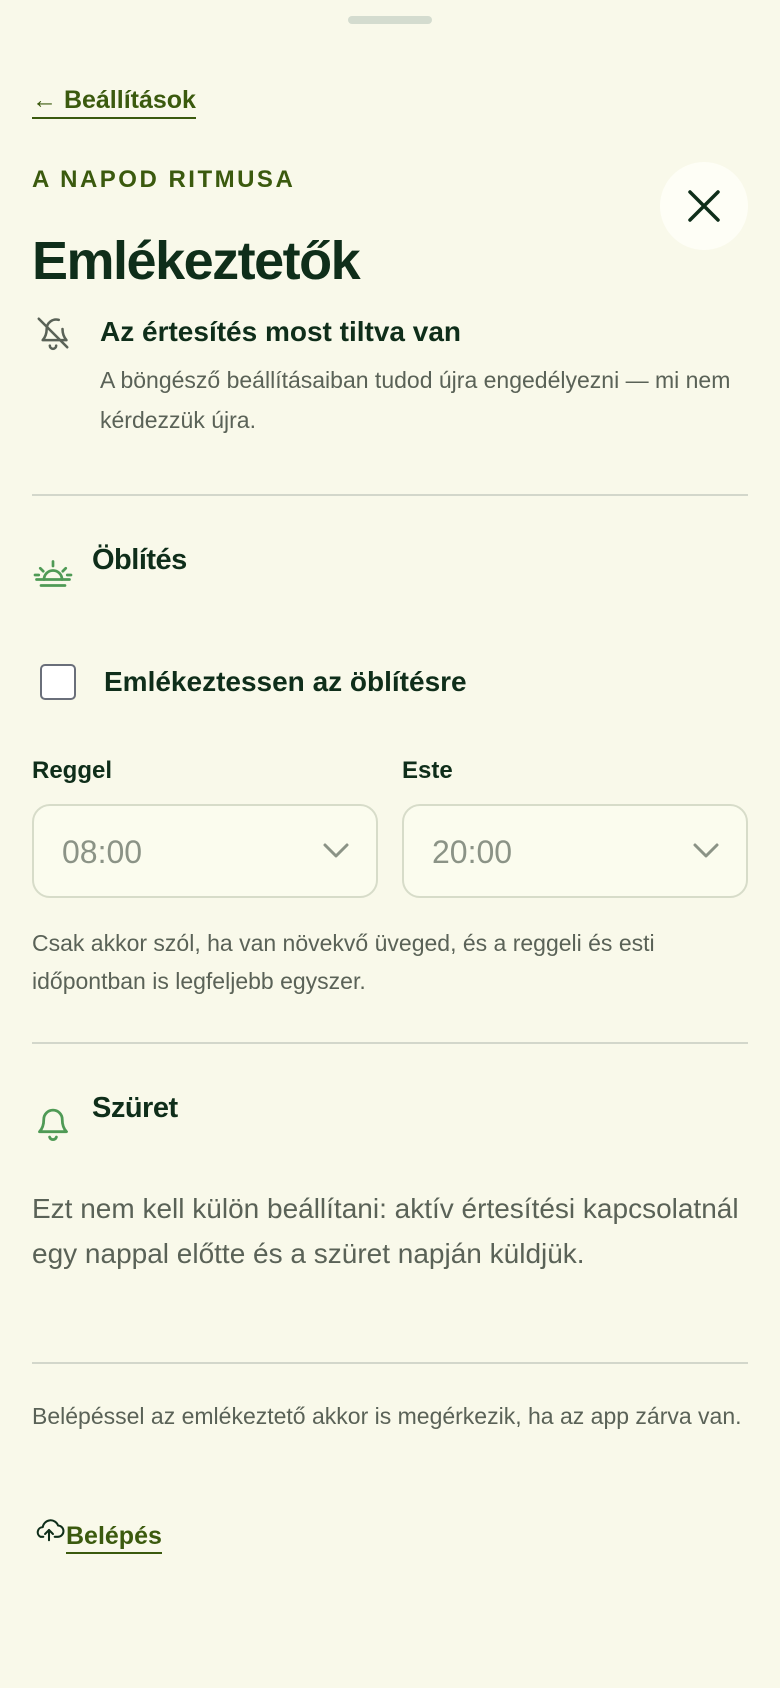  What do you see at coordinates (114, 1538) in the screenshot?
I see `login-link: Belépés` at bounding box center [114, 1538].